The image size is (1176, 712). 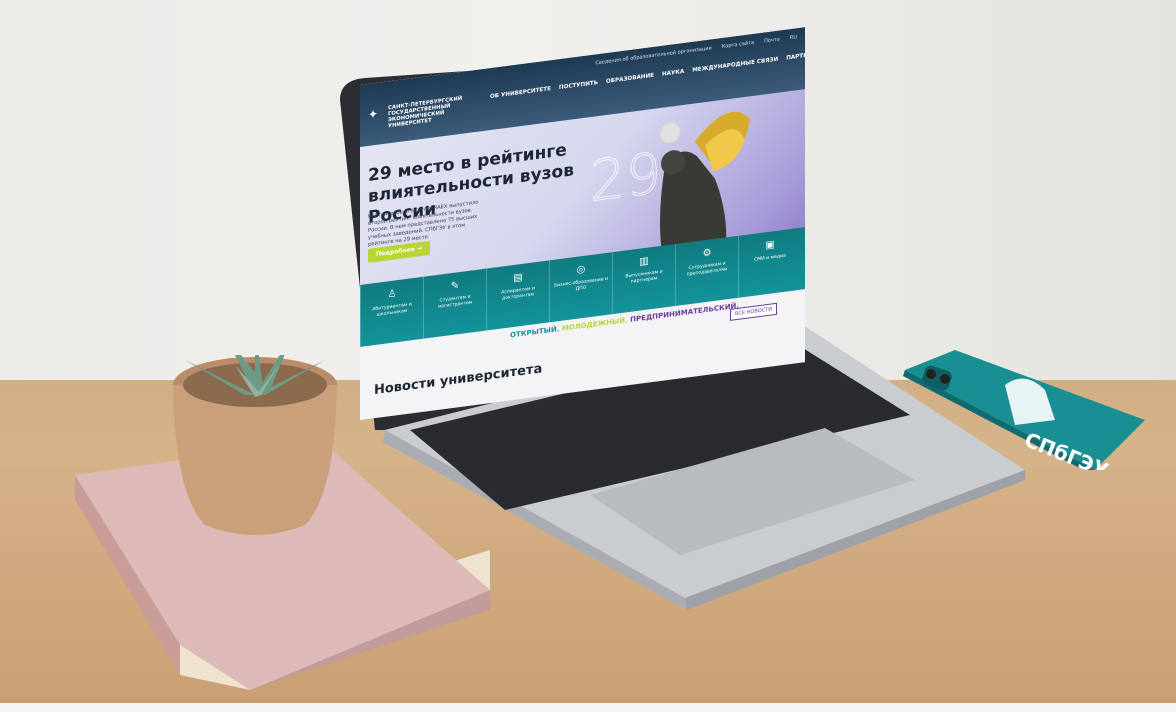 What do you see at coordinates (769, 262) in the screenshot?
I see `audience-media: ▣ СМИ и медиа` at bounding box center [769, 262].